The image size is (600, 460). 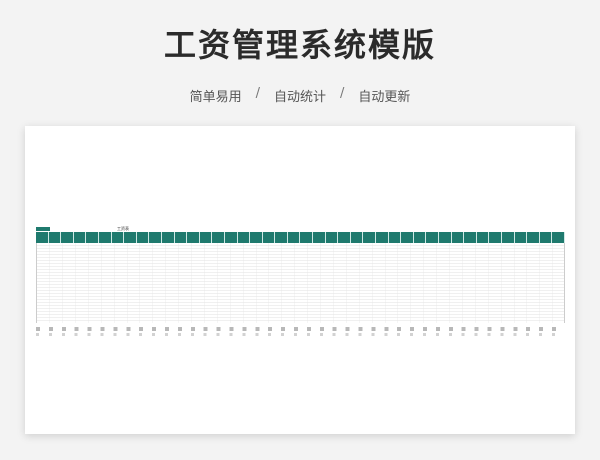 What do you see at coordinates (384, 97) in the screenshot?
I see `feature-auto-update: 自动更新` at bounding box center [384, 97].